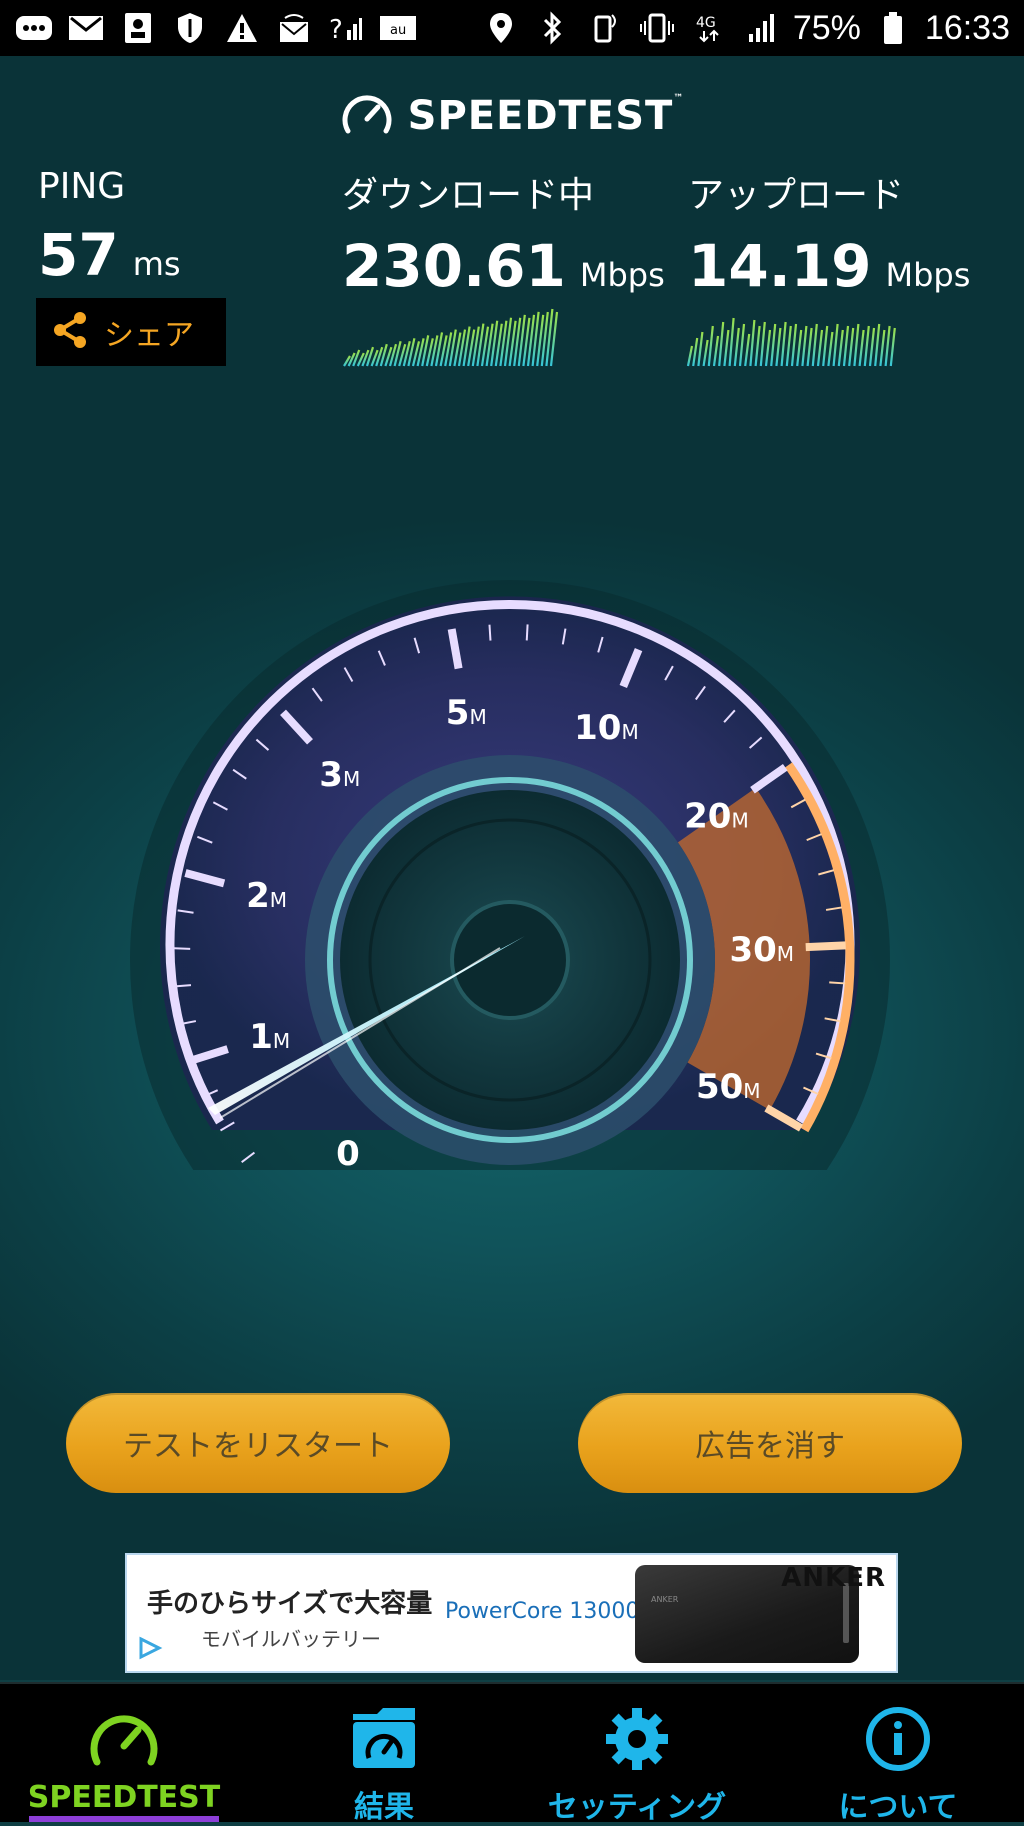  Describe the element at coordinates (109, 255) in the screenshot. I see `ping-value: 57 ms` at that location.